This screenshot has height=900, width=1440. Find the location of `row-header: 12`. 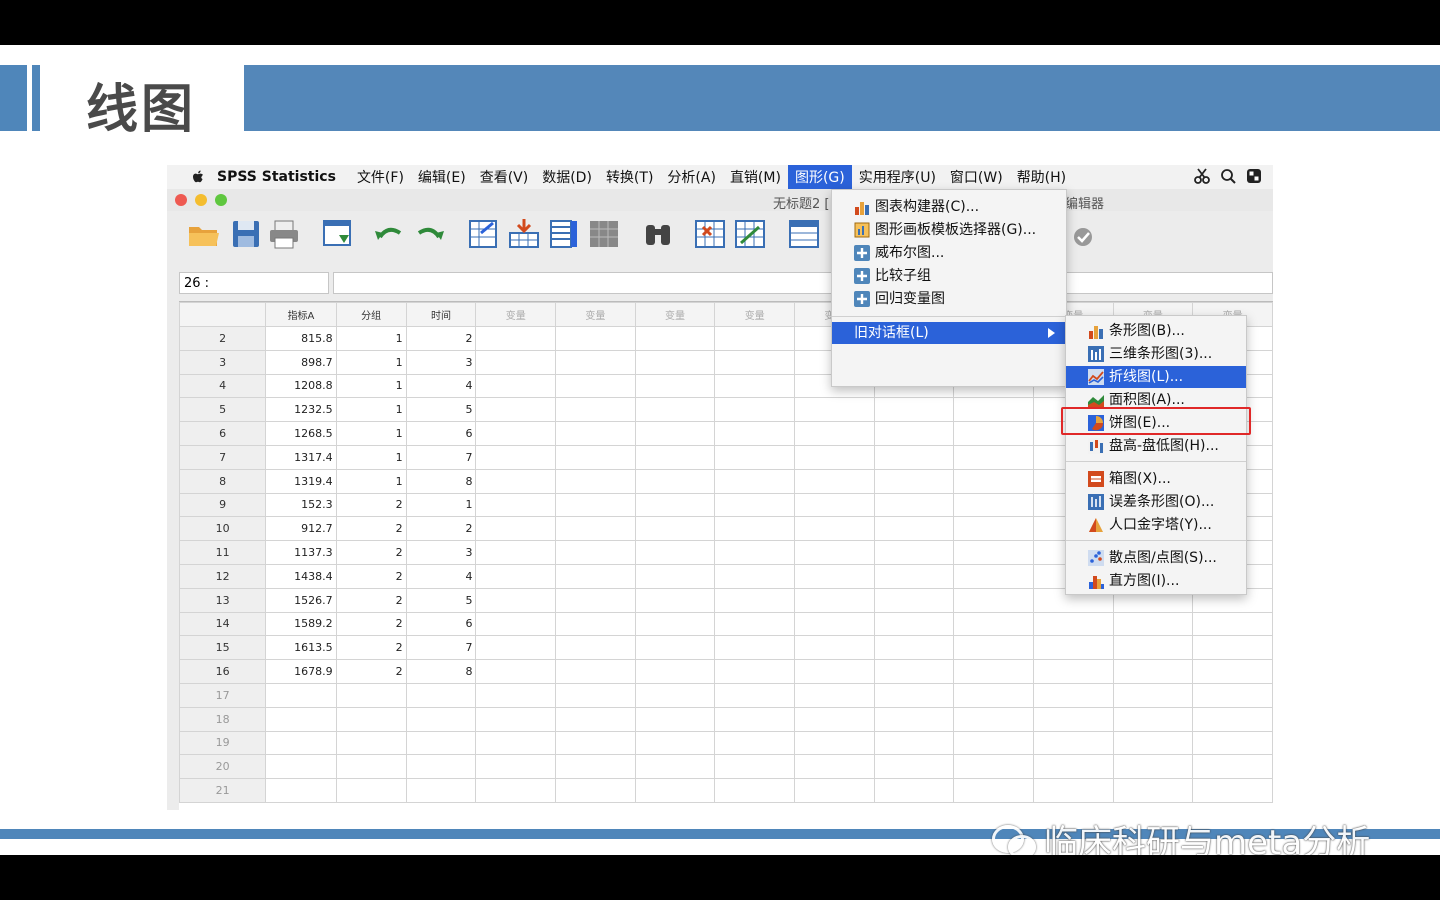

row-header: 12 is located at coordinates (223, 576).